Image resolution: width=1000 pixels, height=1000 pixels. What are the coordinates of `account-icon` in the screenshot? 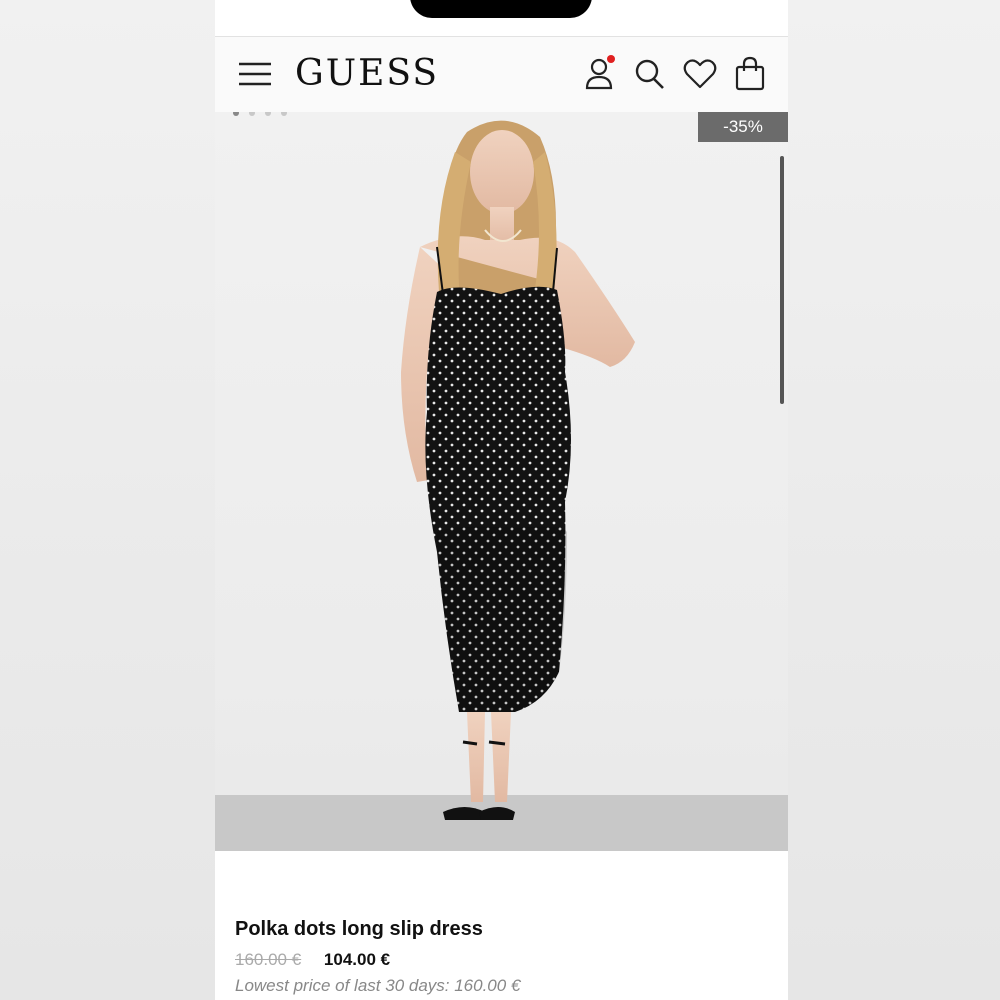 It's located at (600, 72).